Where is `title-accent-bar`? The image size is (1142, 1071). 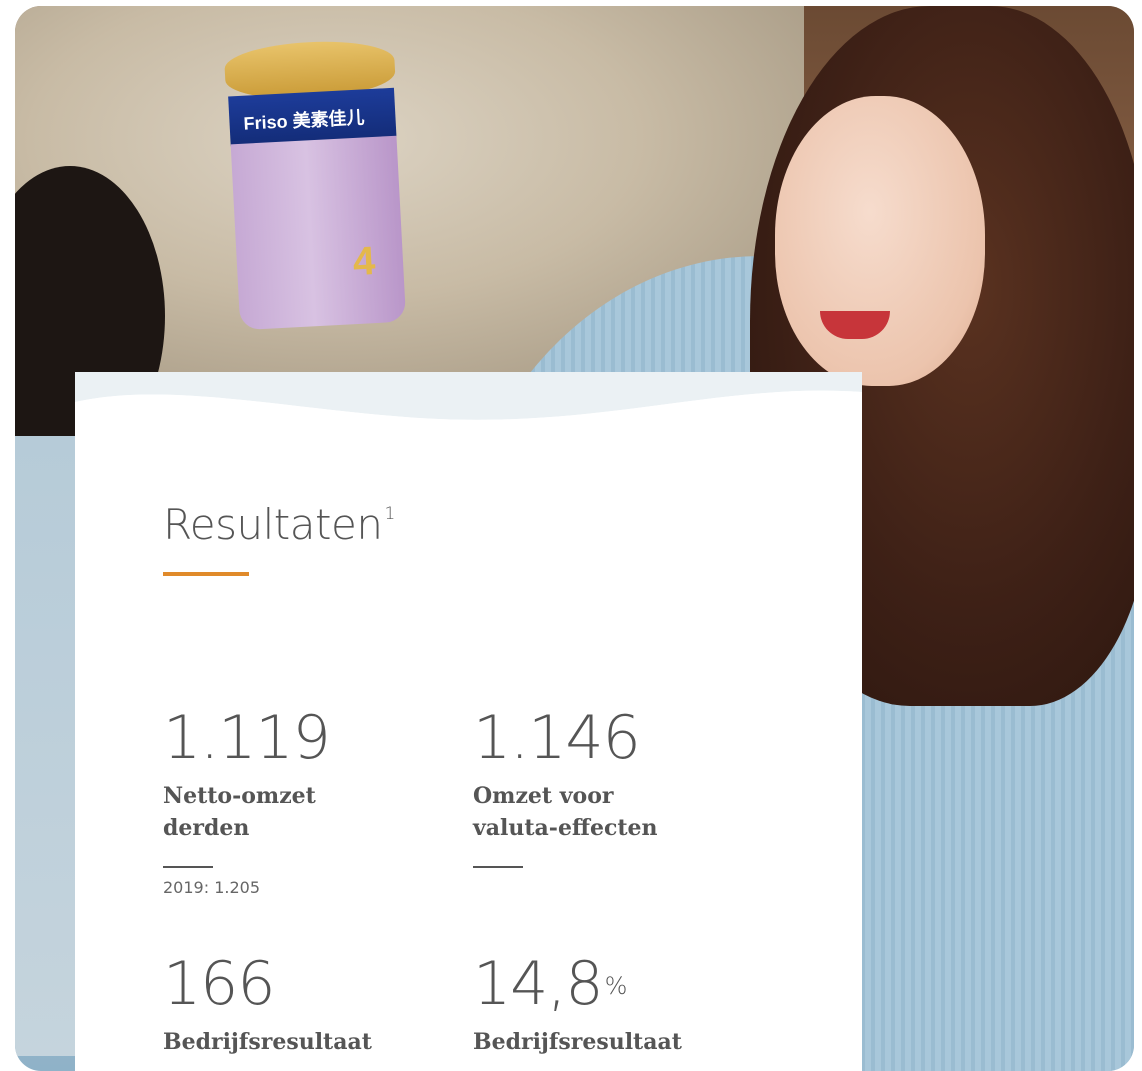 title-accent-bar is located at coordinates (206, 574).